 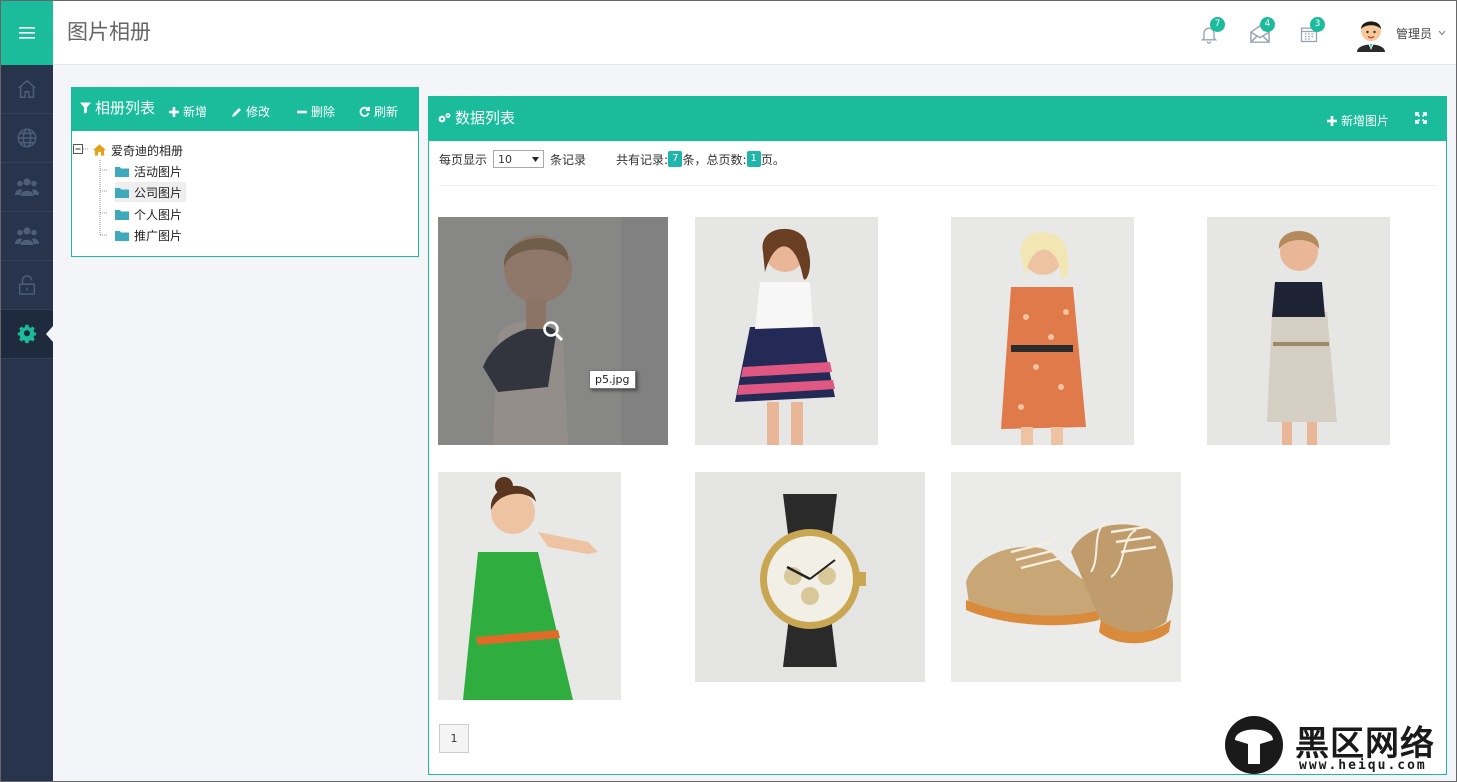 I want to click on photo-woman-floral-dress, so click(x=1042, y=331).